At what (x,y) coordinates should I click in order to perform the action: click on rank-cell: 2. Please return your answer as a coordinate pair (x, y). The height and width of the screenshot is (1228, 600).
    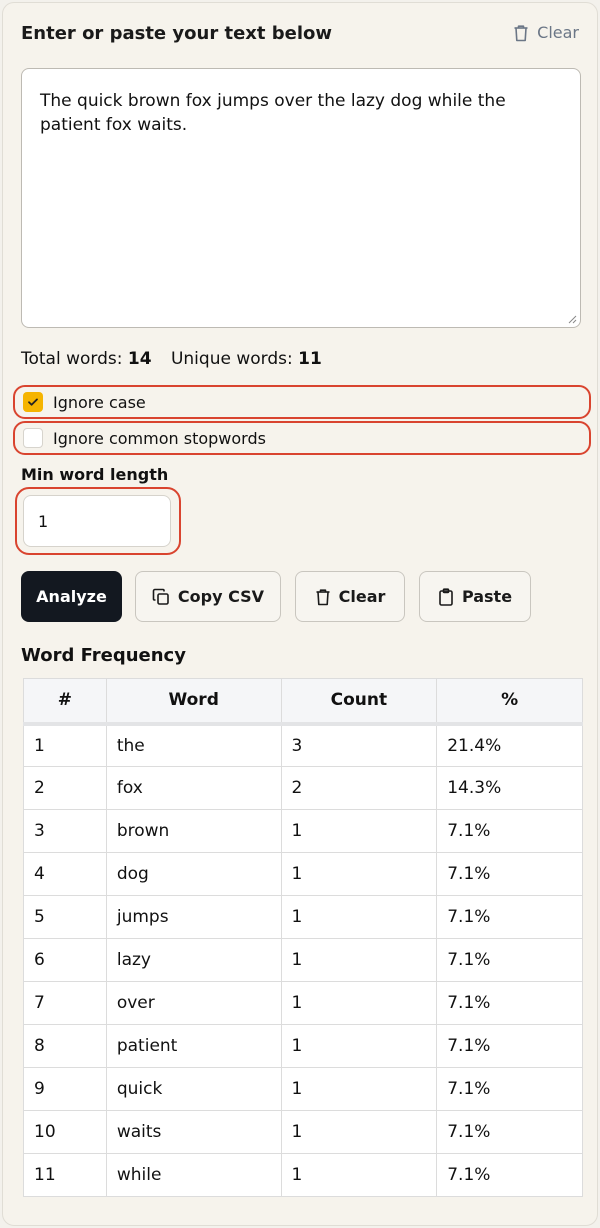
    Looking at the image, I should click on (65, 788).